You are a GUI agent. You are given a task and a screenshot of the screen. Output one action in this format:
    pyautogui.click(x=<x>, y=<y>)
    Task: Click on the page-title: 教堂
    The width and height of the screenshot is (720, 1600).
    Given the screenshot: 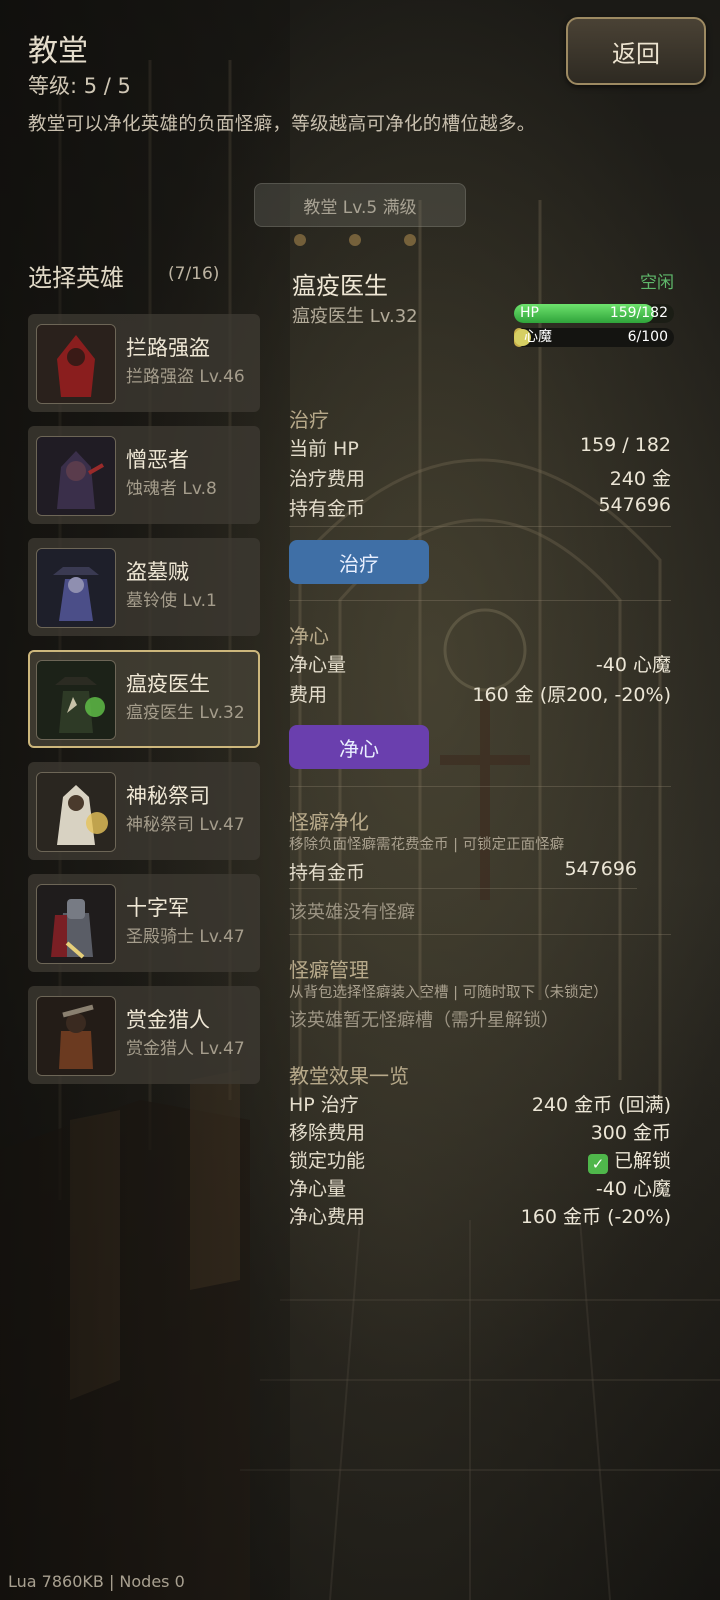 What is the action you would take?
    pyautogui.click(x=58, y=51)
    